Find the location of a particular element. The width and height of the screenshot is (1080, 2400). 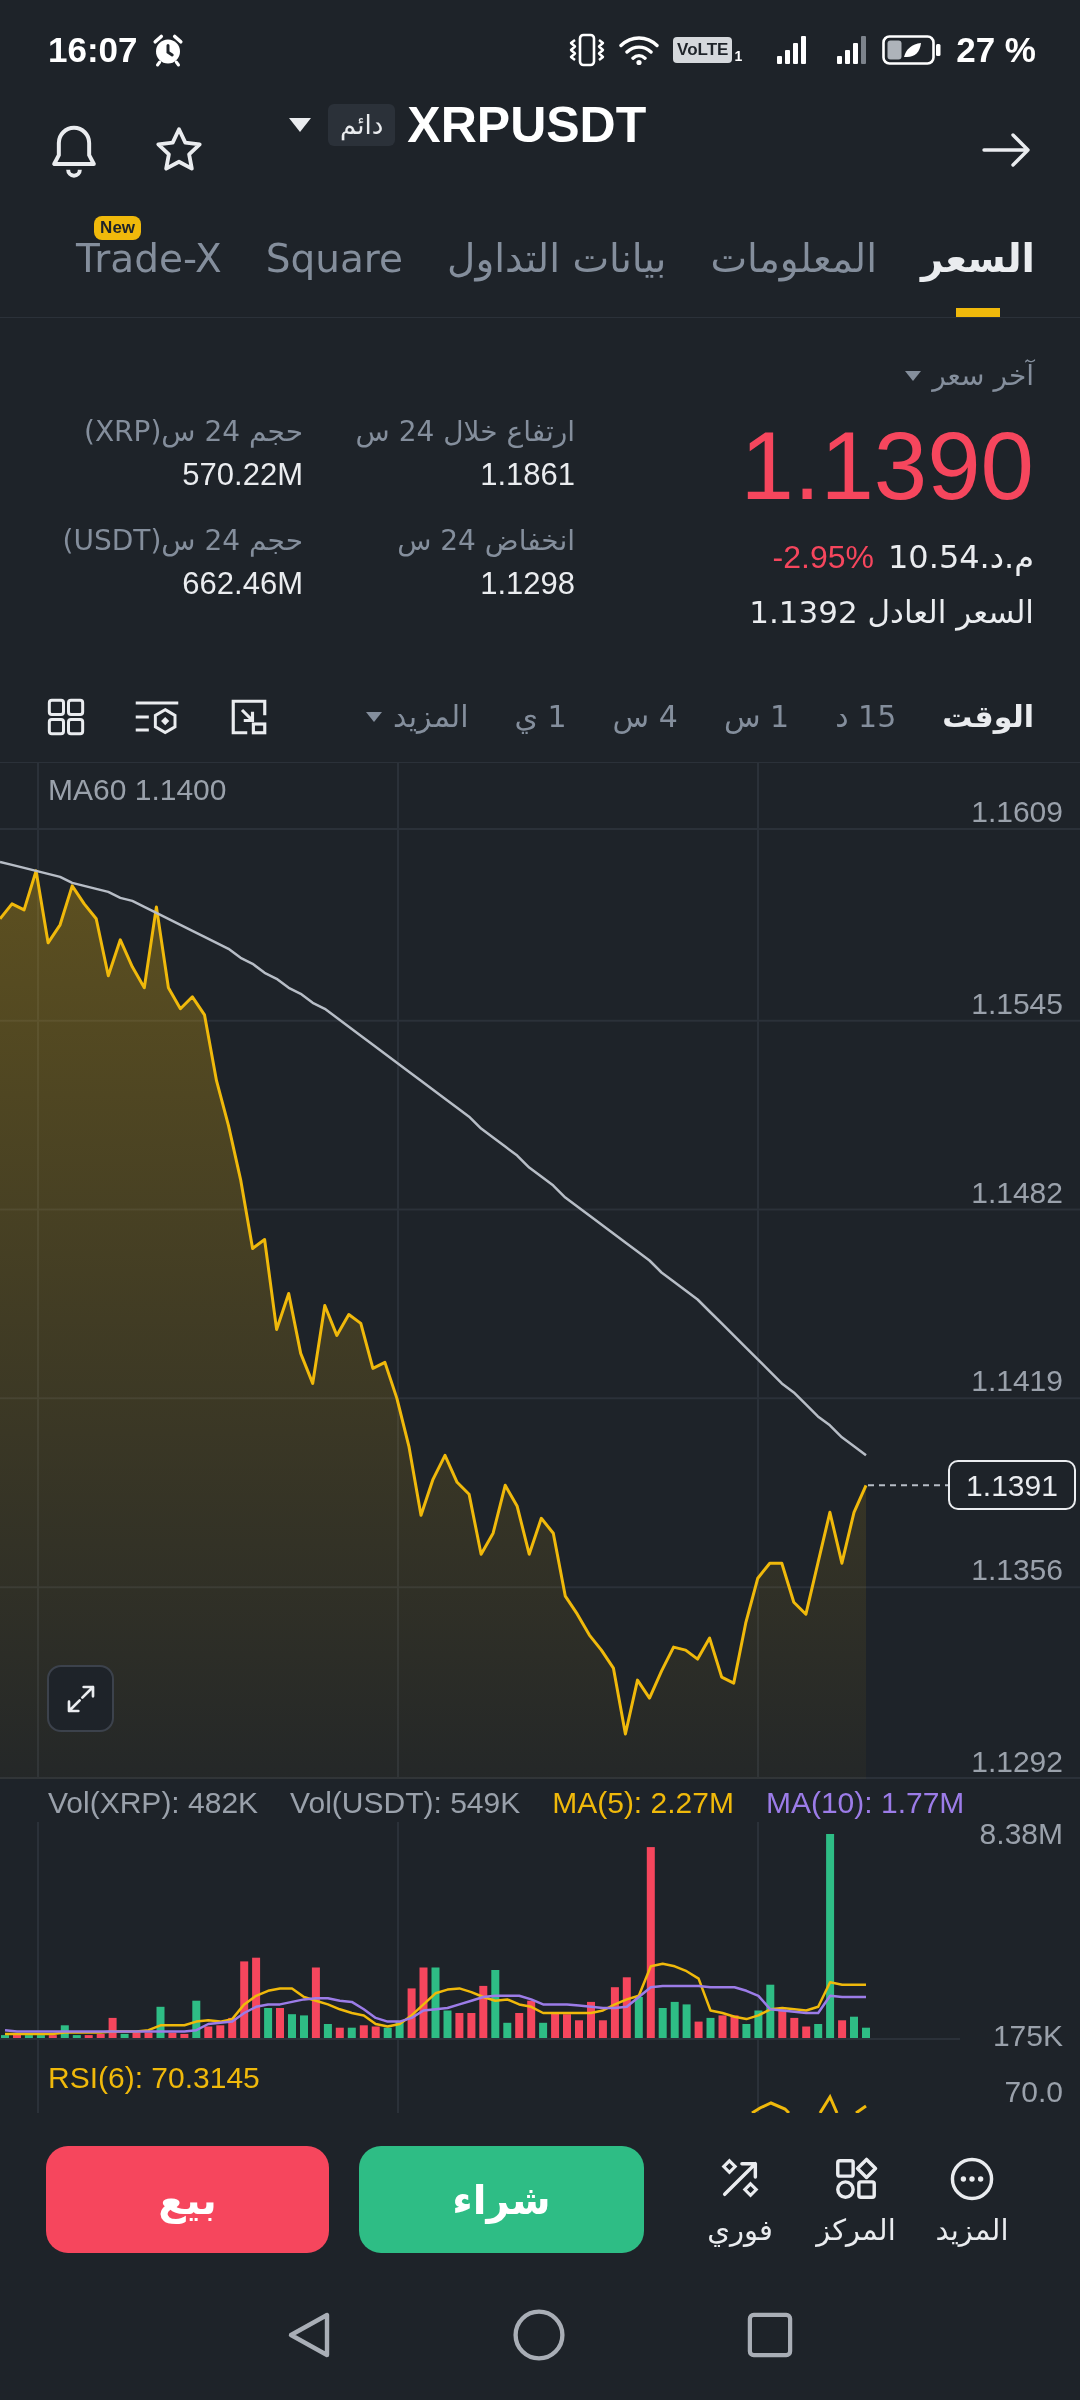

bottom-action-button: المركز is located at coordinates (856, 2197).